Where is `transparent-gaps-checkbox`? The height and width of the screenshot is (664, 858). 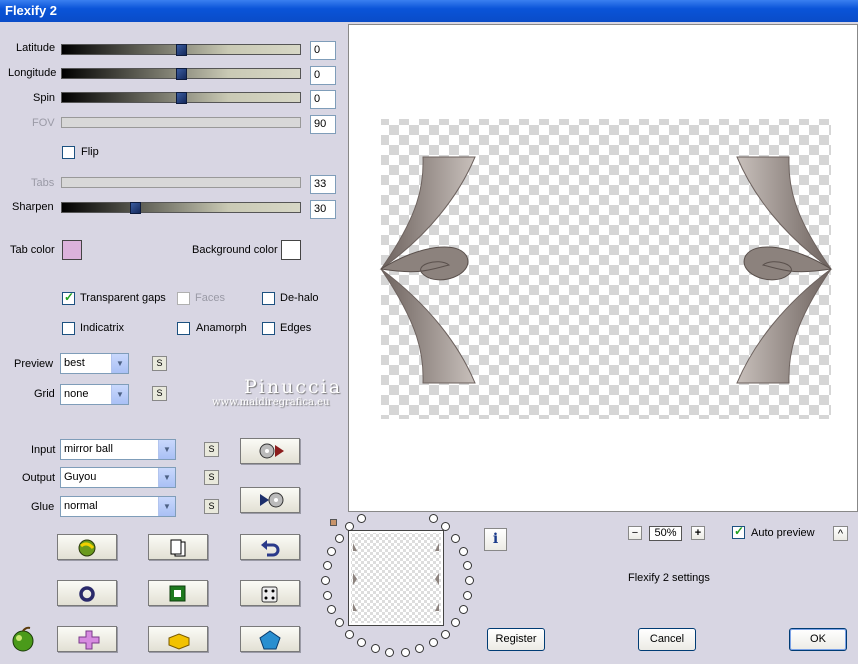 transparent-gaps-checkbox is located at coordinates (68, 297).